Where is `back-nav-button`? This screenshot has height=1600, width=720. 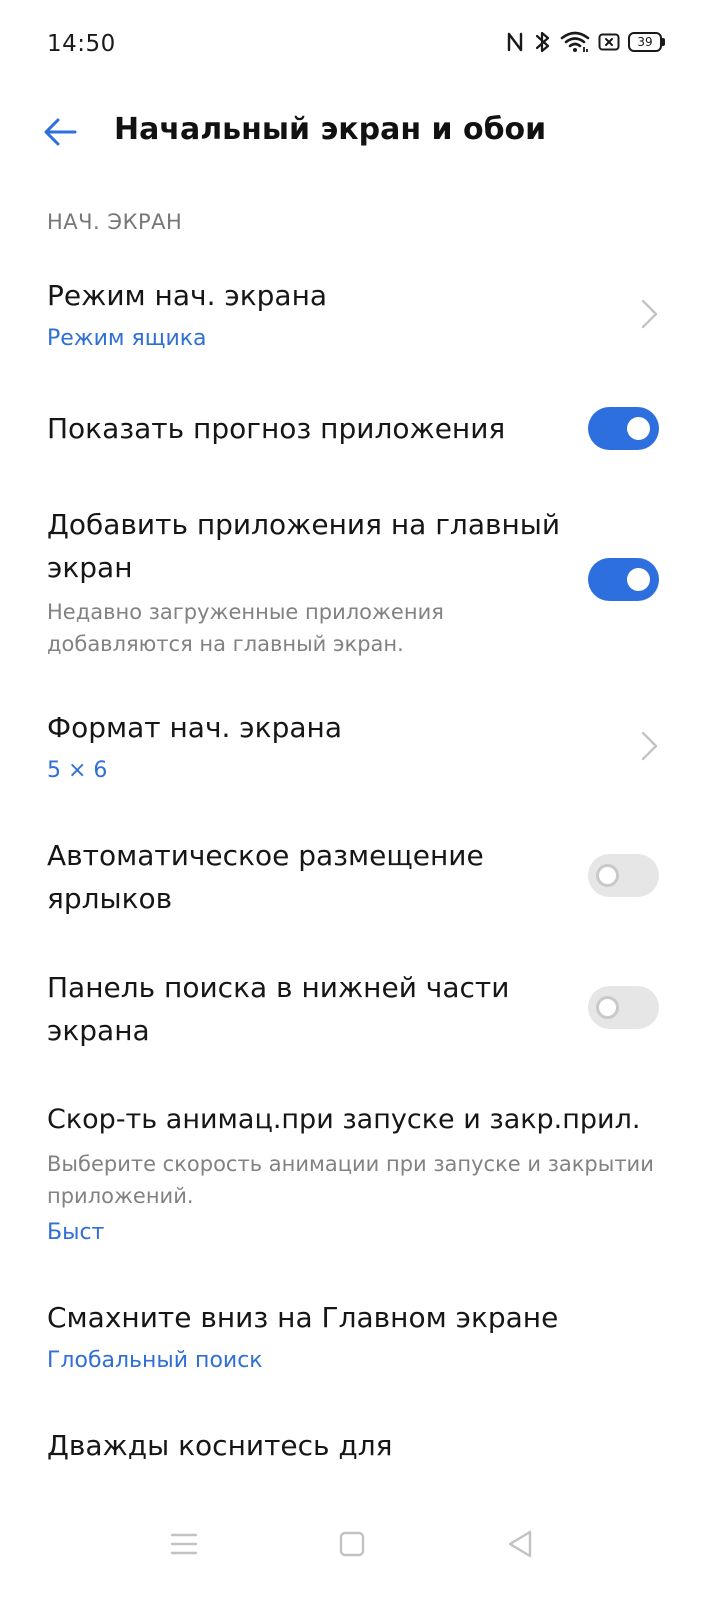 back-nav-button is located at coordinates (520, 1544).